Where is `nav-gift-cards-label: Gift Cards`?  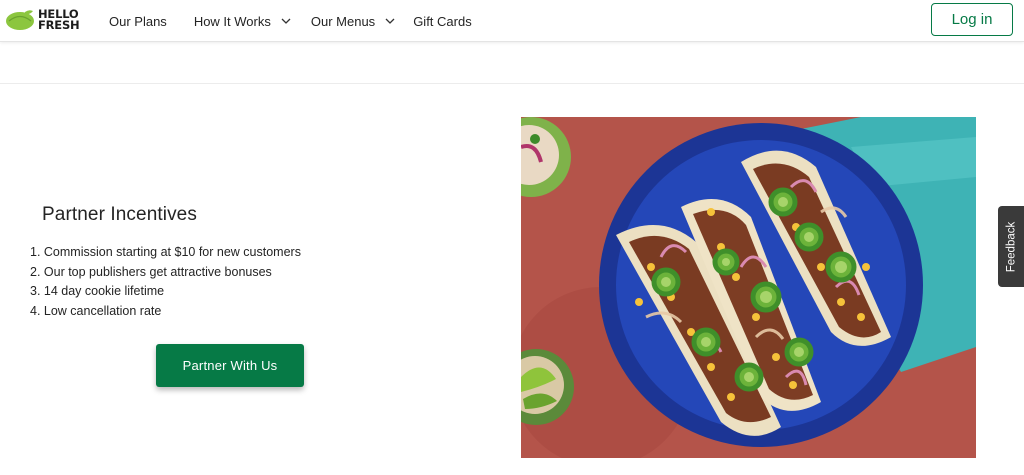 nav-gift-cards-label: Gift Cards is located at coordinates (442, 21).